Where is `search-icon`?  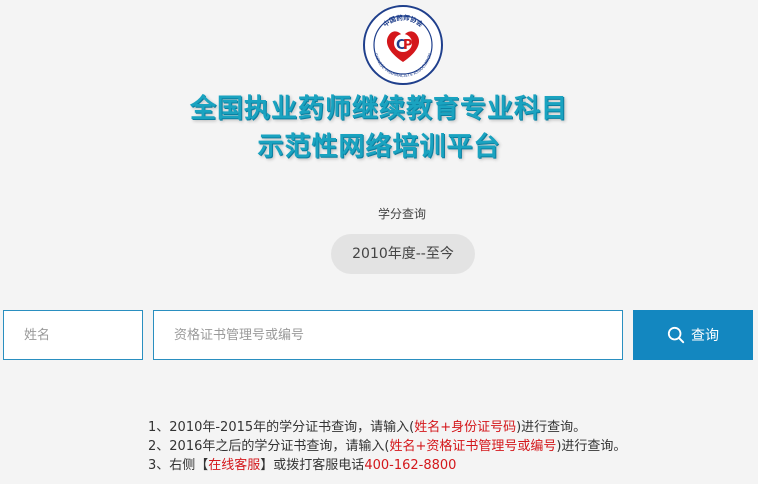
search-icon is located at coordinates (676, 335).